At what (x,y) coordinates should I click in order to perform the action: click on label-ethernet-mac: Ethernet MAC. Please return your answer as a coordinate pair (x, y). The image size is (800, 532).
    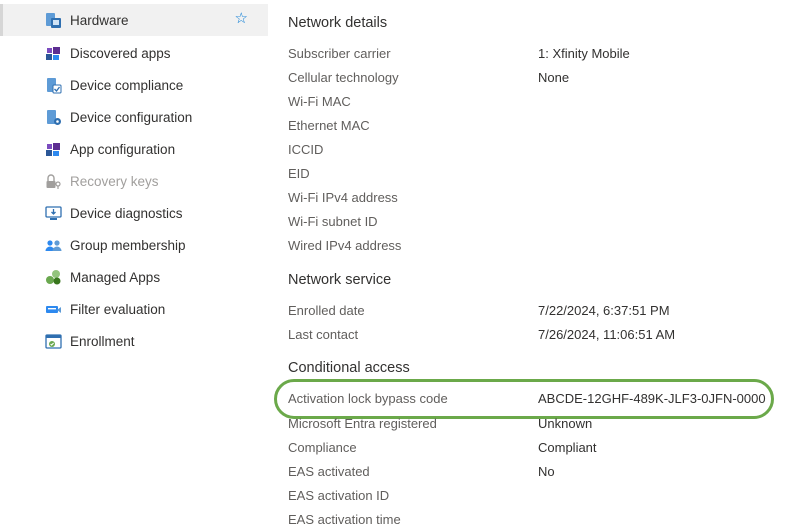
    Looking at the image, I should click on (329, 125).